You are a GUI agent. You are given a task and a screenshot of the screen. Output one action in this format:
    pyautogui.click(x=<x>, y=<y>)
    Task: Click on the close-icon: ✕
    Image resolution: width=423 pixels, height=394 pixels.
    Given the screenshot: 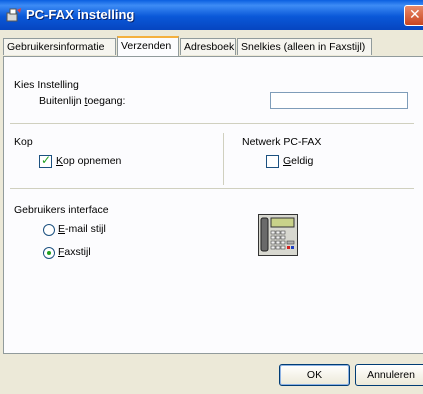 What is the action you would take?
    pyautogui.click(x=415, y=15)
    